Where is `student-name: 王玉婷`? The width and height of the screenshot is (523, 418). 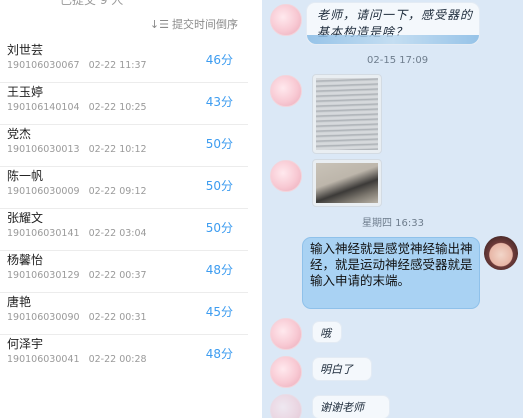 student-name: 王玉婷 is located at coordinates (25, 92).